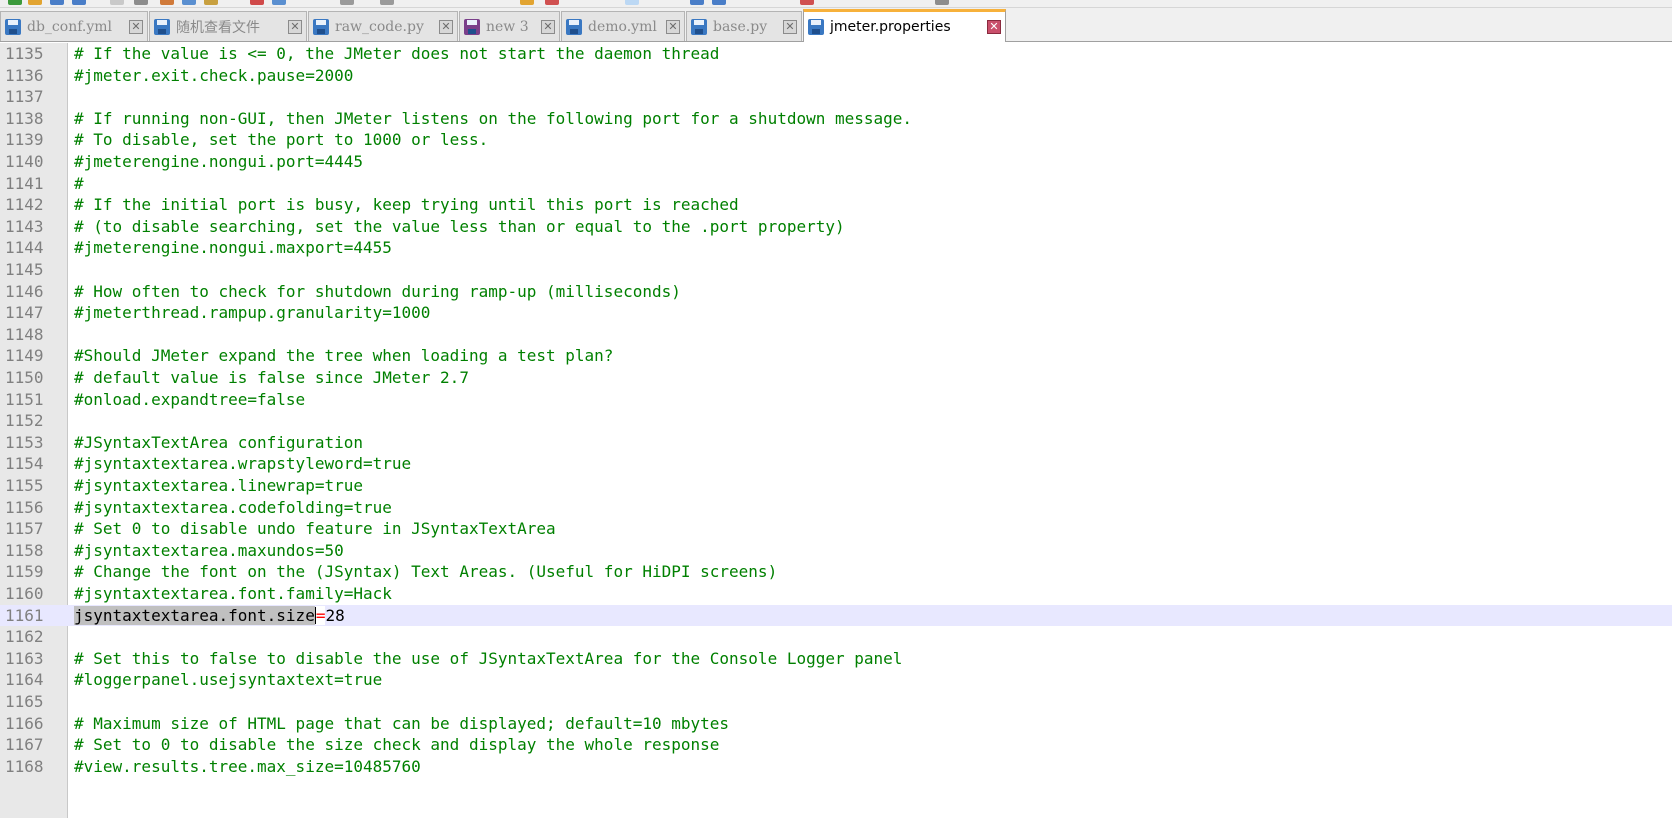 The image size is (1672, 818). Describe the element at coordinates (211, 2) in the screenshot. I see `toolbar-paste-icon` at that location.